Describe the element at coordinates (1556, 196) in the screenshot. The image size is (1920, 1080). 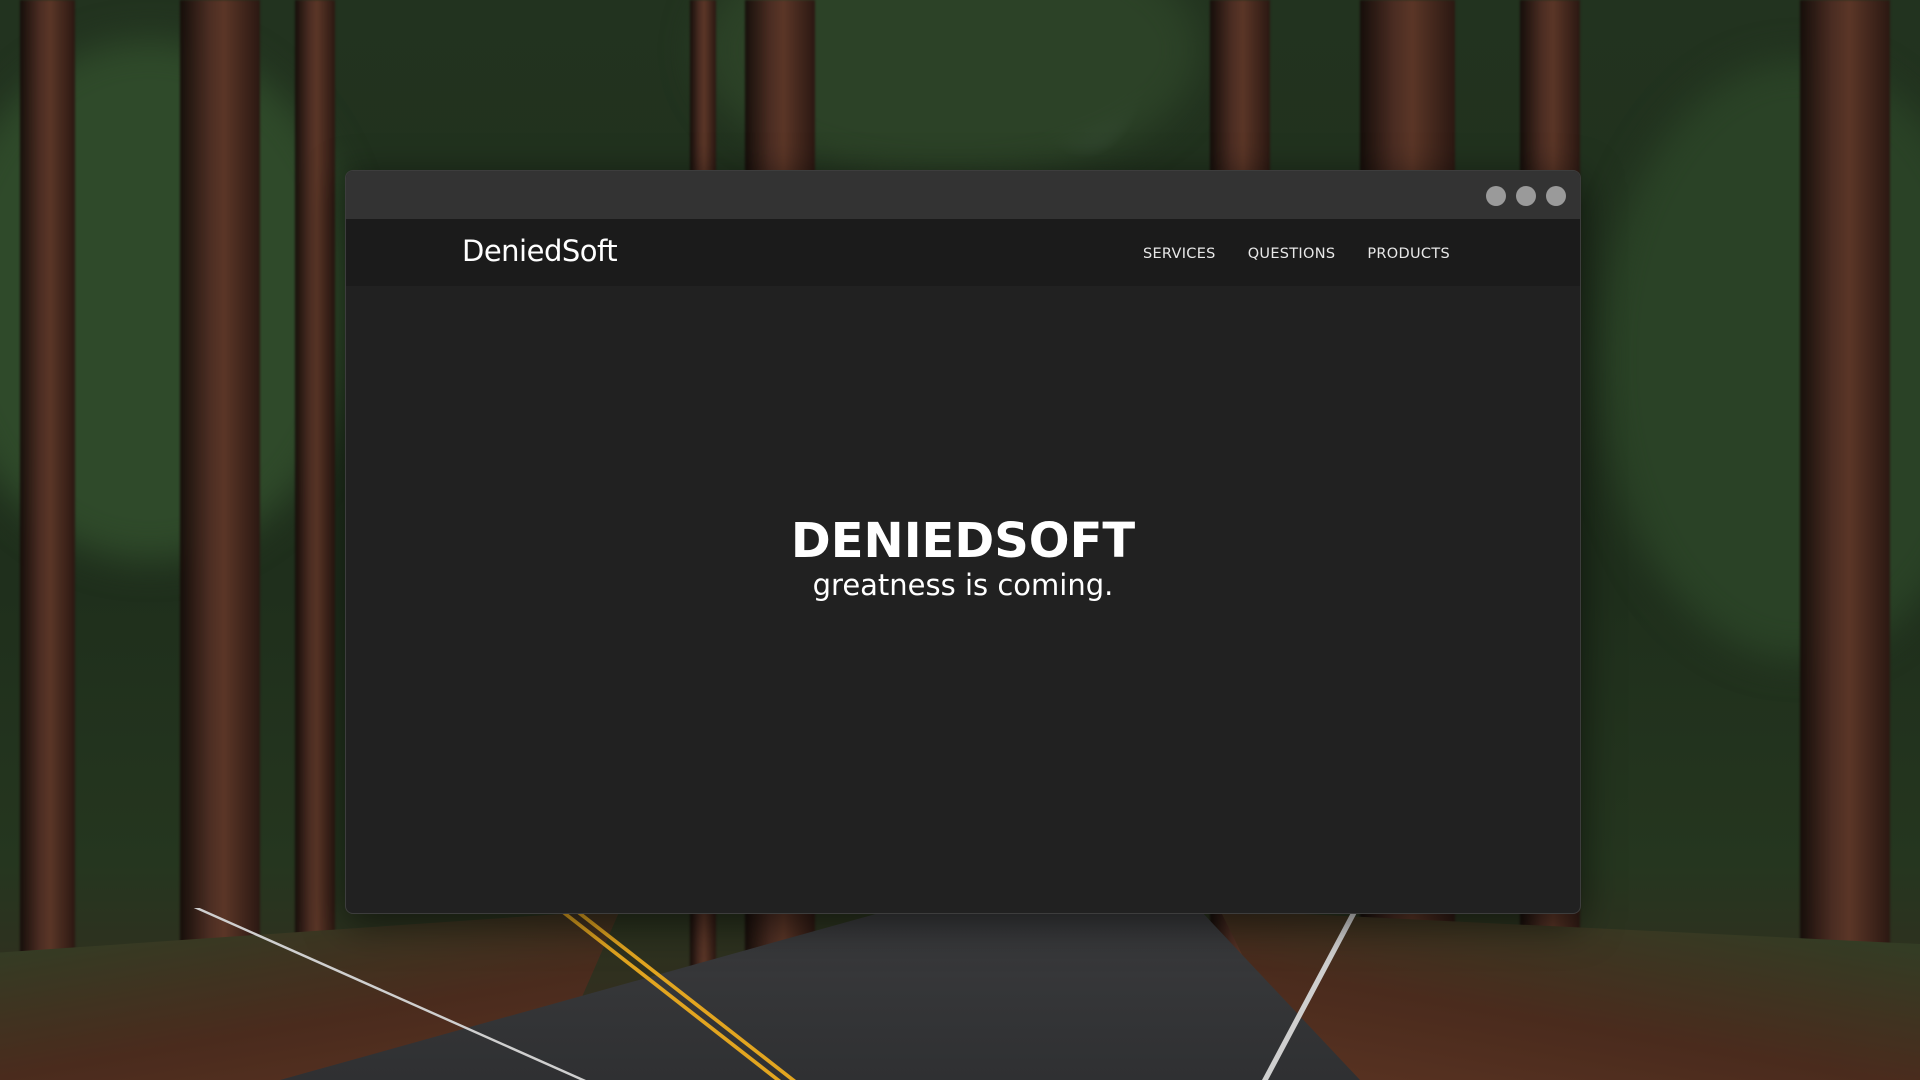
I see `close-button` at that location.